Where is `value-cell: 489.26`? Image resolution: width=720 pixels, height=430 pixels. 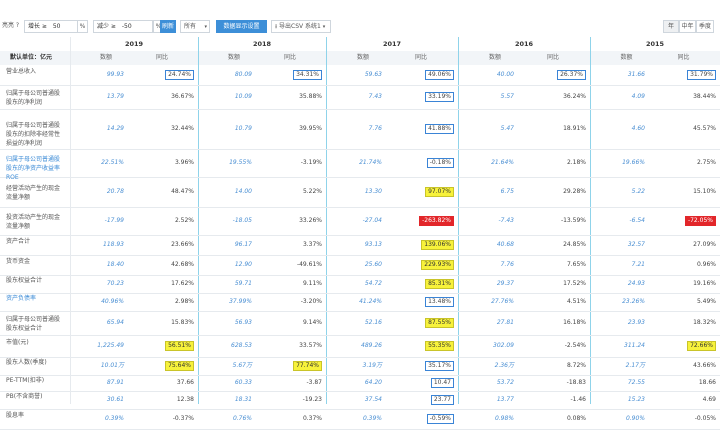 value-cell: 489.26 is located at coordinates (371, 345).